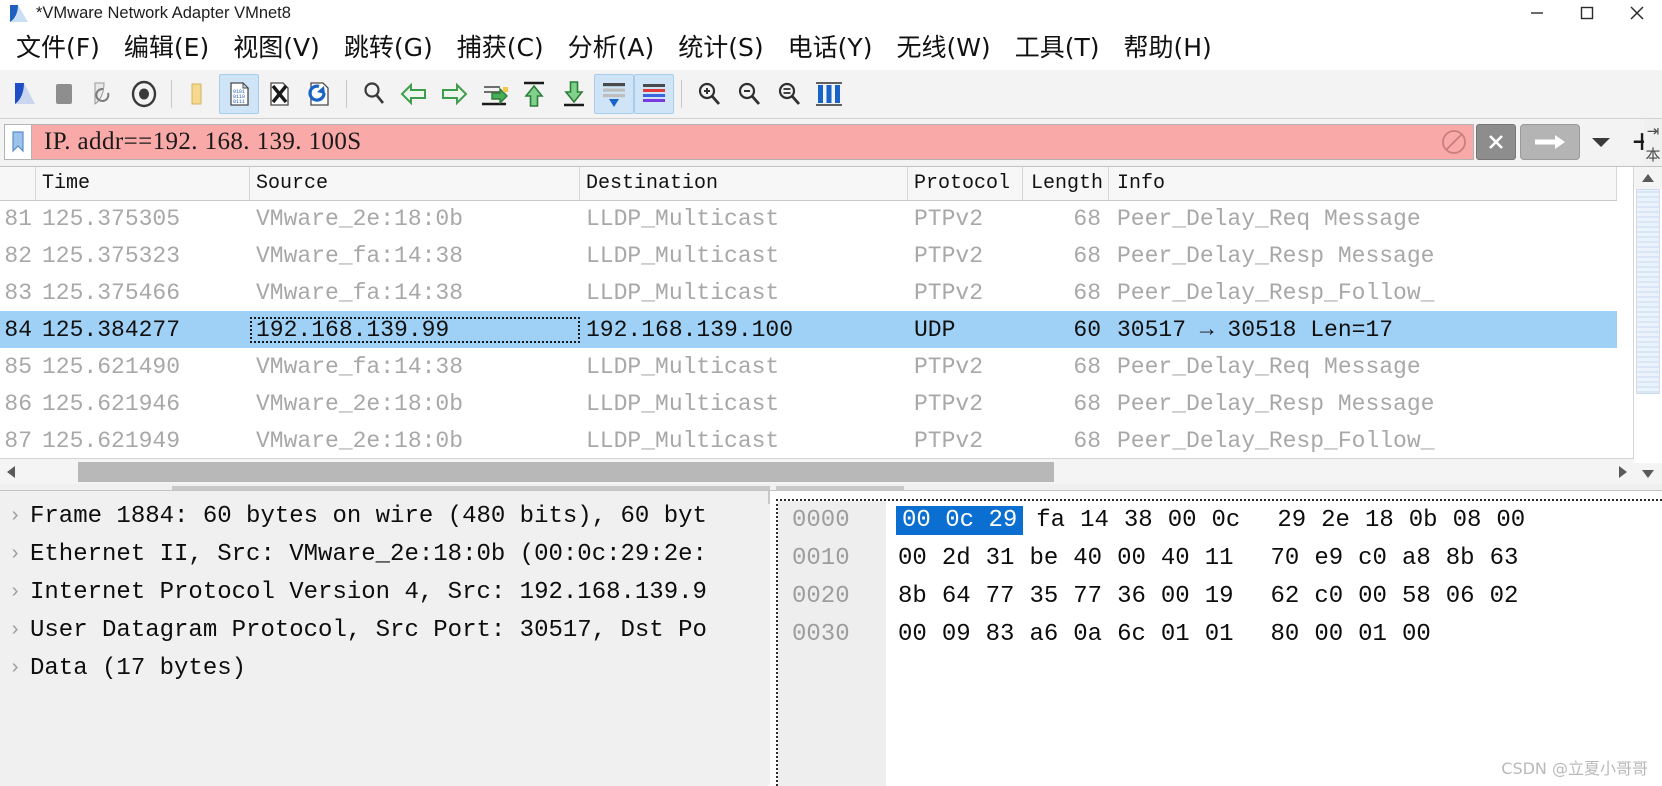 The height and width of the screenshot is (786, 1662). What do you see at coordinates (1379, 520) in the screenshot?
I see `hex-byte: 18` at bounding box center [1379, 520].